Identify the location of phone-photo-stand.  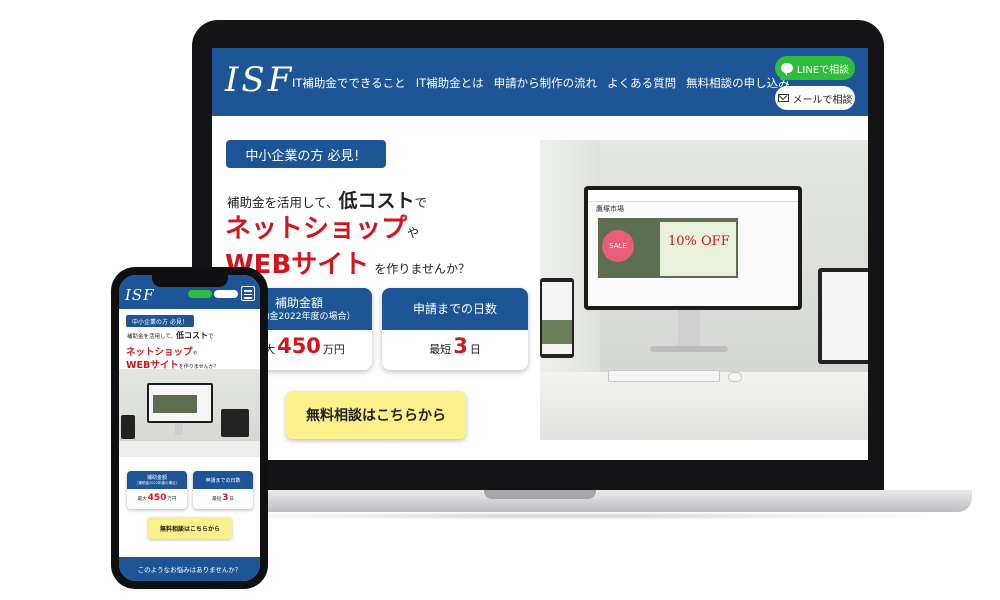
(179, 429).